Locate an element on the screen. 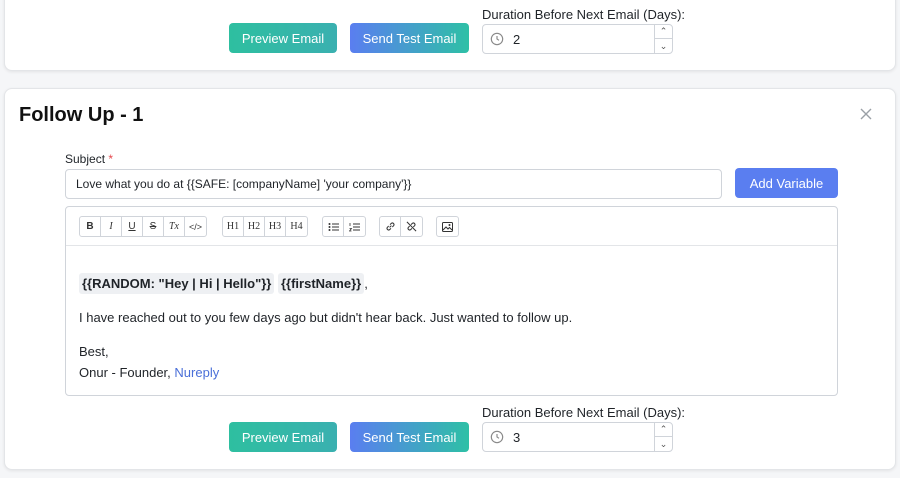 The height and width of the screenshot is (478, 900). editor-toolbar: B I U S Tx </> H1 H2 H3 H4 is located at coordinates (451, 226).